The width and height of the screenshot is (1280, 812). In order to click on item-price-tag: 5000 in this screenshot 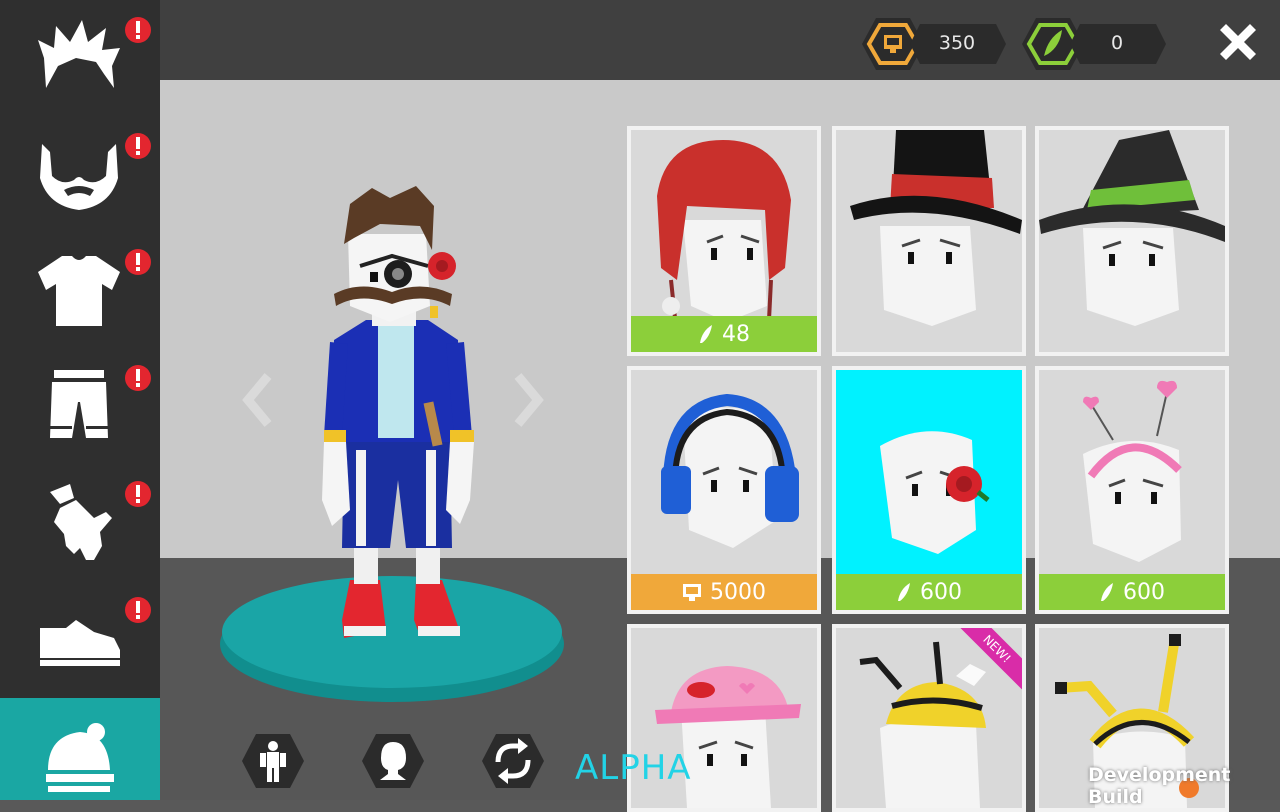, I will do `click(724, 592)`.